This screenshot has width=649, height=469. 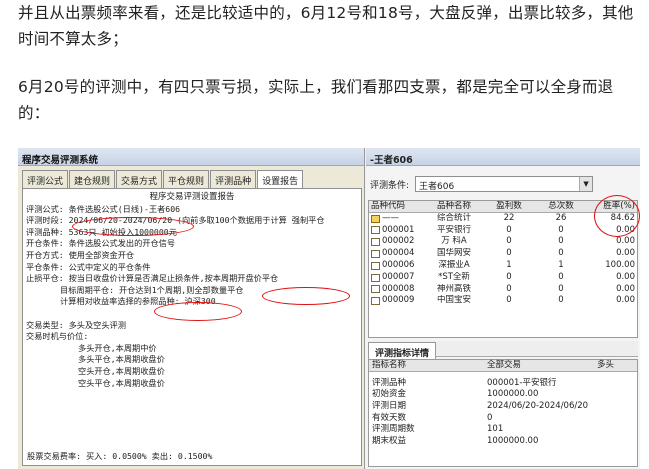 What do you see at coordinates (586, 184) in the screenshot?
I see `chevron-down-icon: ▼` at bounding box center [586, 184].